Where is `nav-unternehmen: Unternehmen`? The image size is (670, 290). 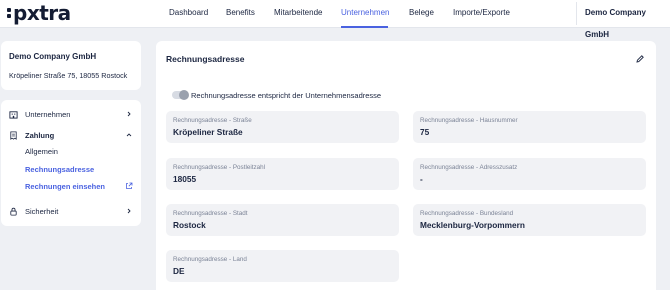
nav-unternehmen: Unternehmen is located at coordinates (365, 14).